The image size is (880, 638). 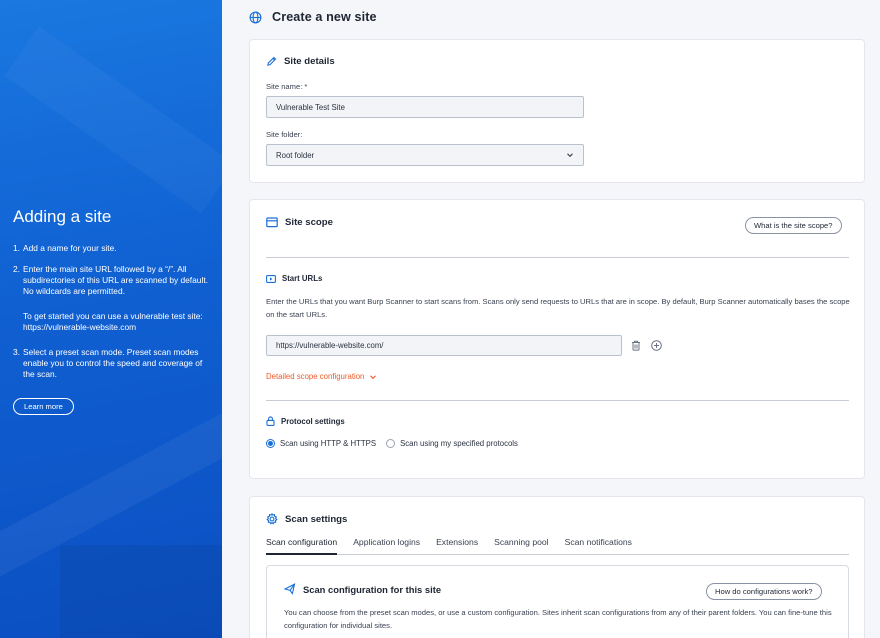 I want to click on scan-settings-header: Scan settings, so click(x=306, y=519).